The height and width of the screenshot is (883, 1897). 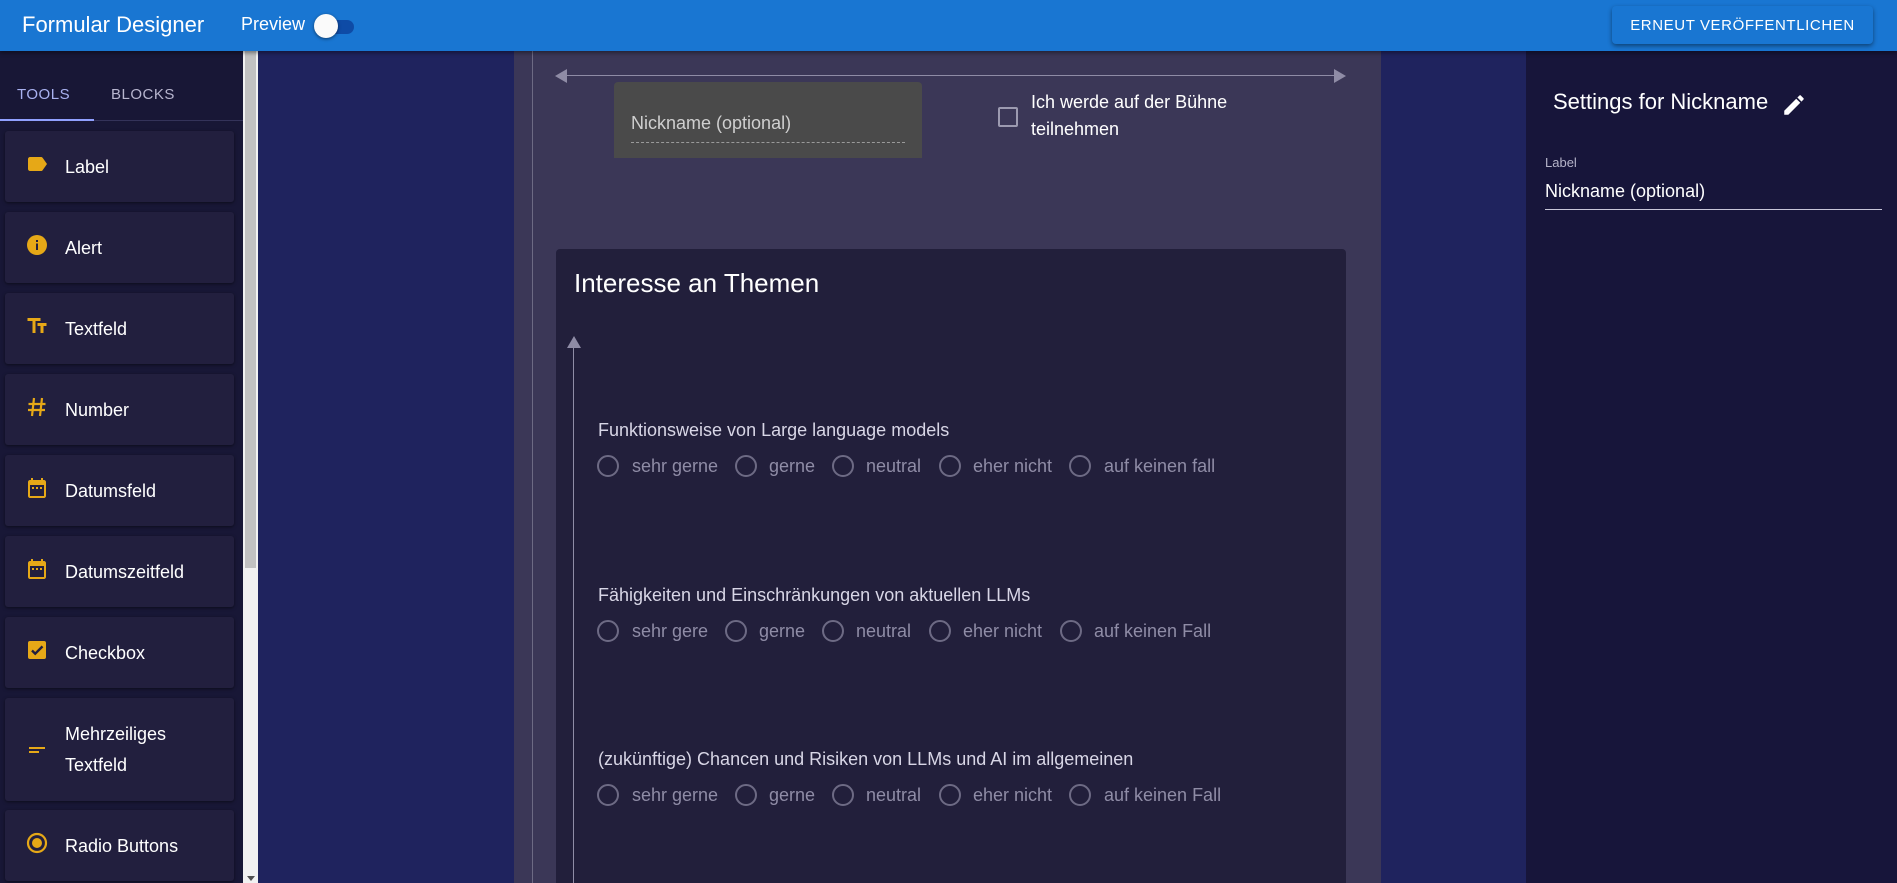 I want to click on sidebar-scrollbar, so click(x=250, y=467).